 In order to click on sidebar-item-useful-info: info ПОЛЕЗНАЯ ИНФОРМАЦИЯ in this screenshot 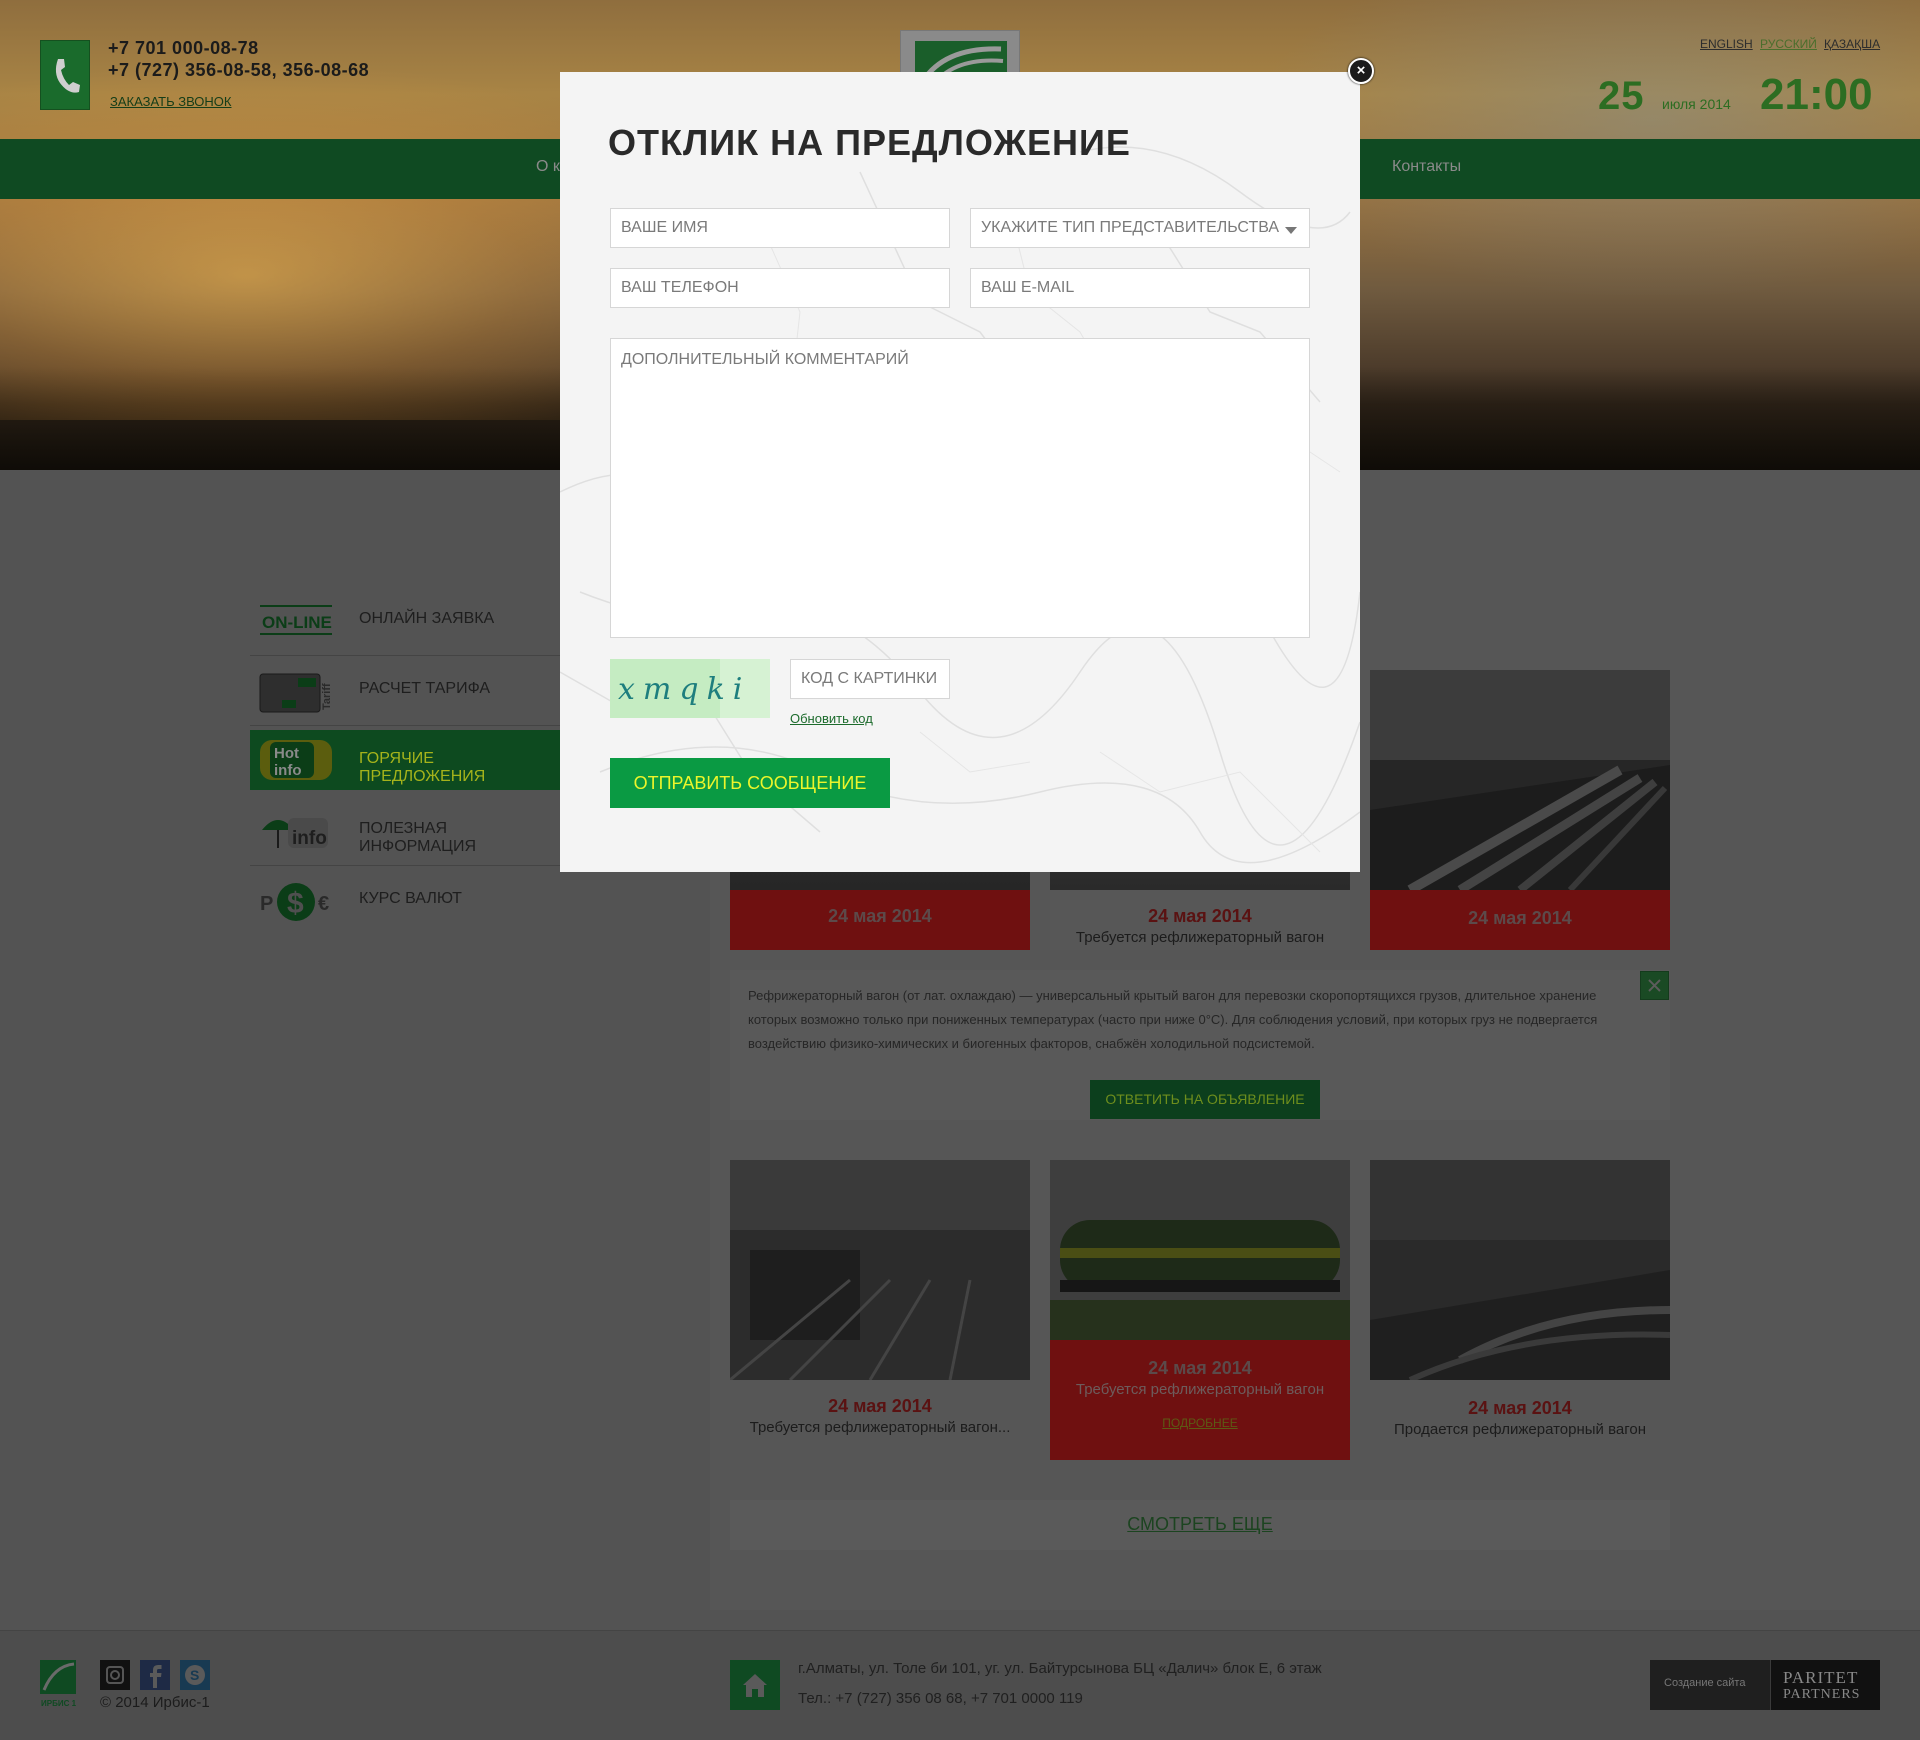, I will do `click(405, 831)`.